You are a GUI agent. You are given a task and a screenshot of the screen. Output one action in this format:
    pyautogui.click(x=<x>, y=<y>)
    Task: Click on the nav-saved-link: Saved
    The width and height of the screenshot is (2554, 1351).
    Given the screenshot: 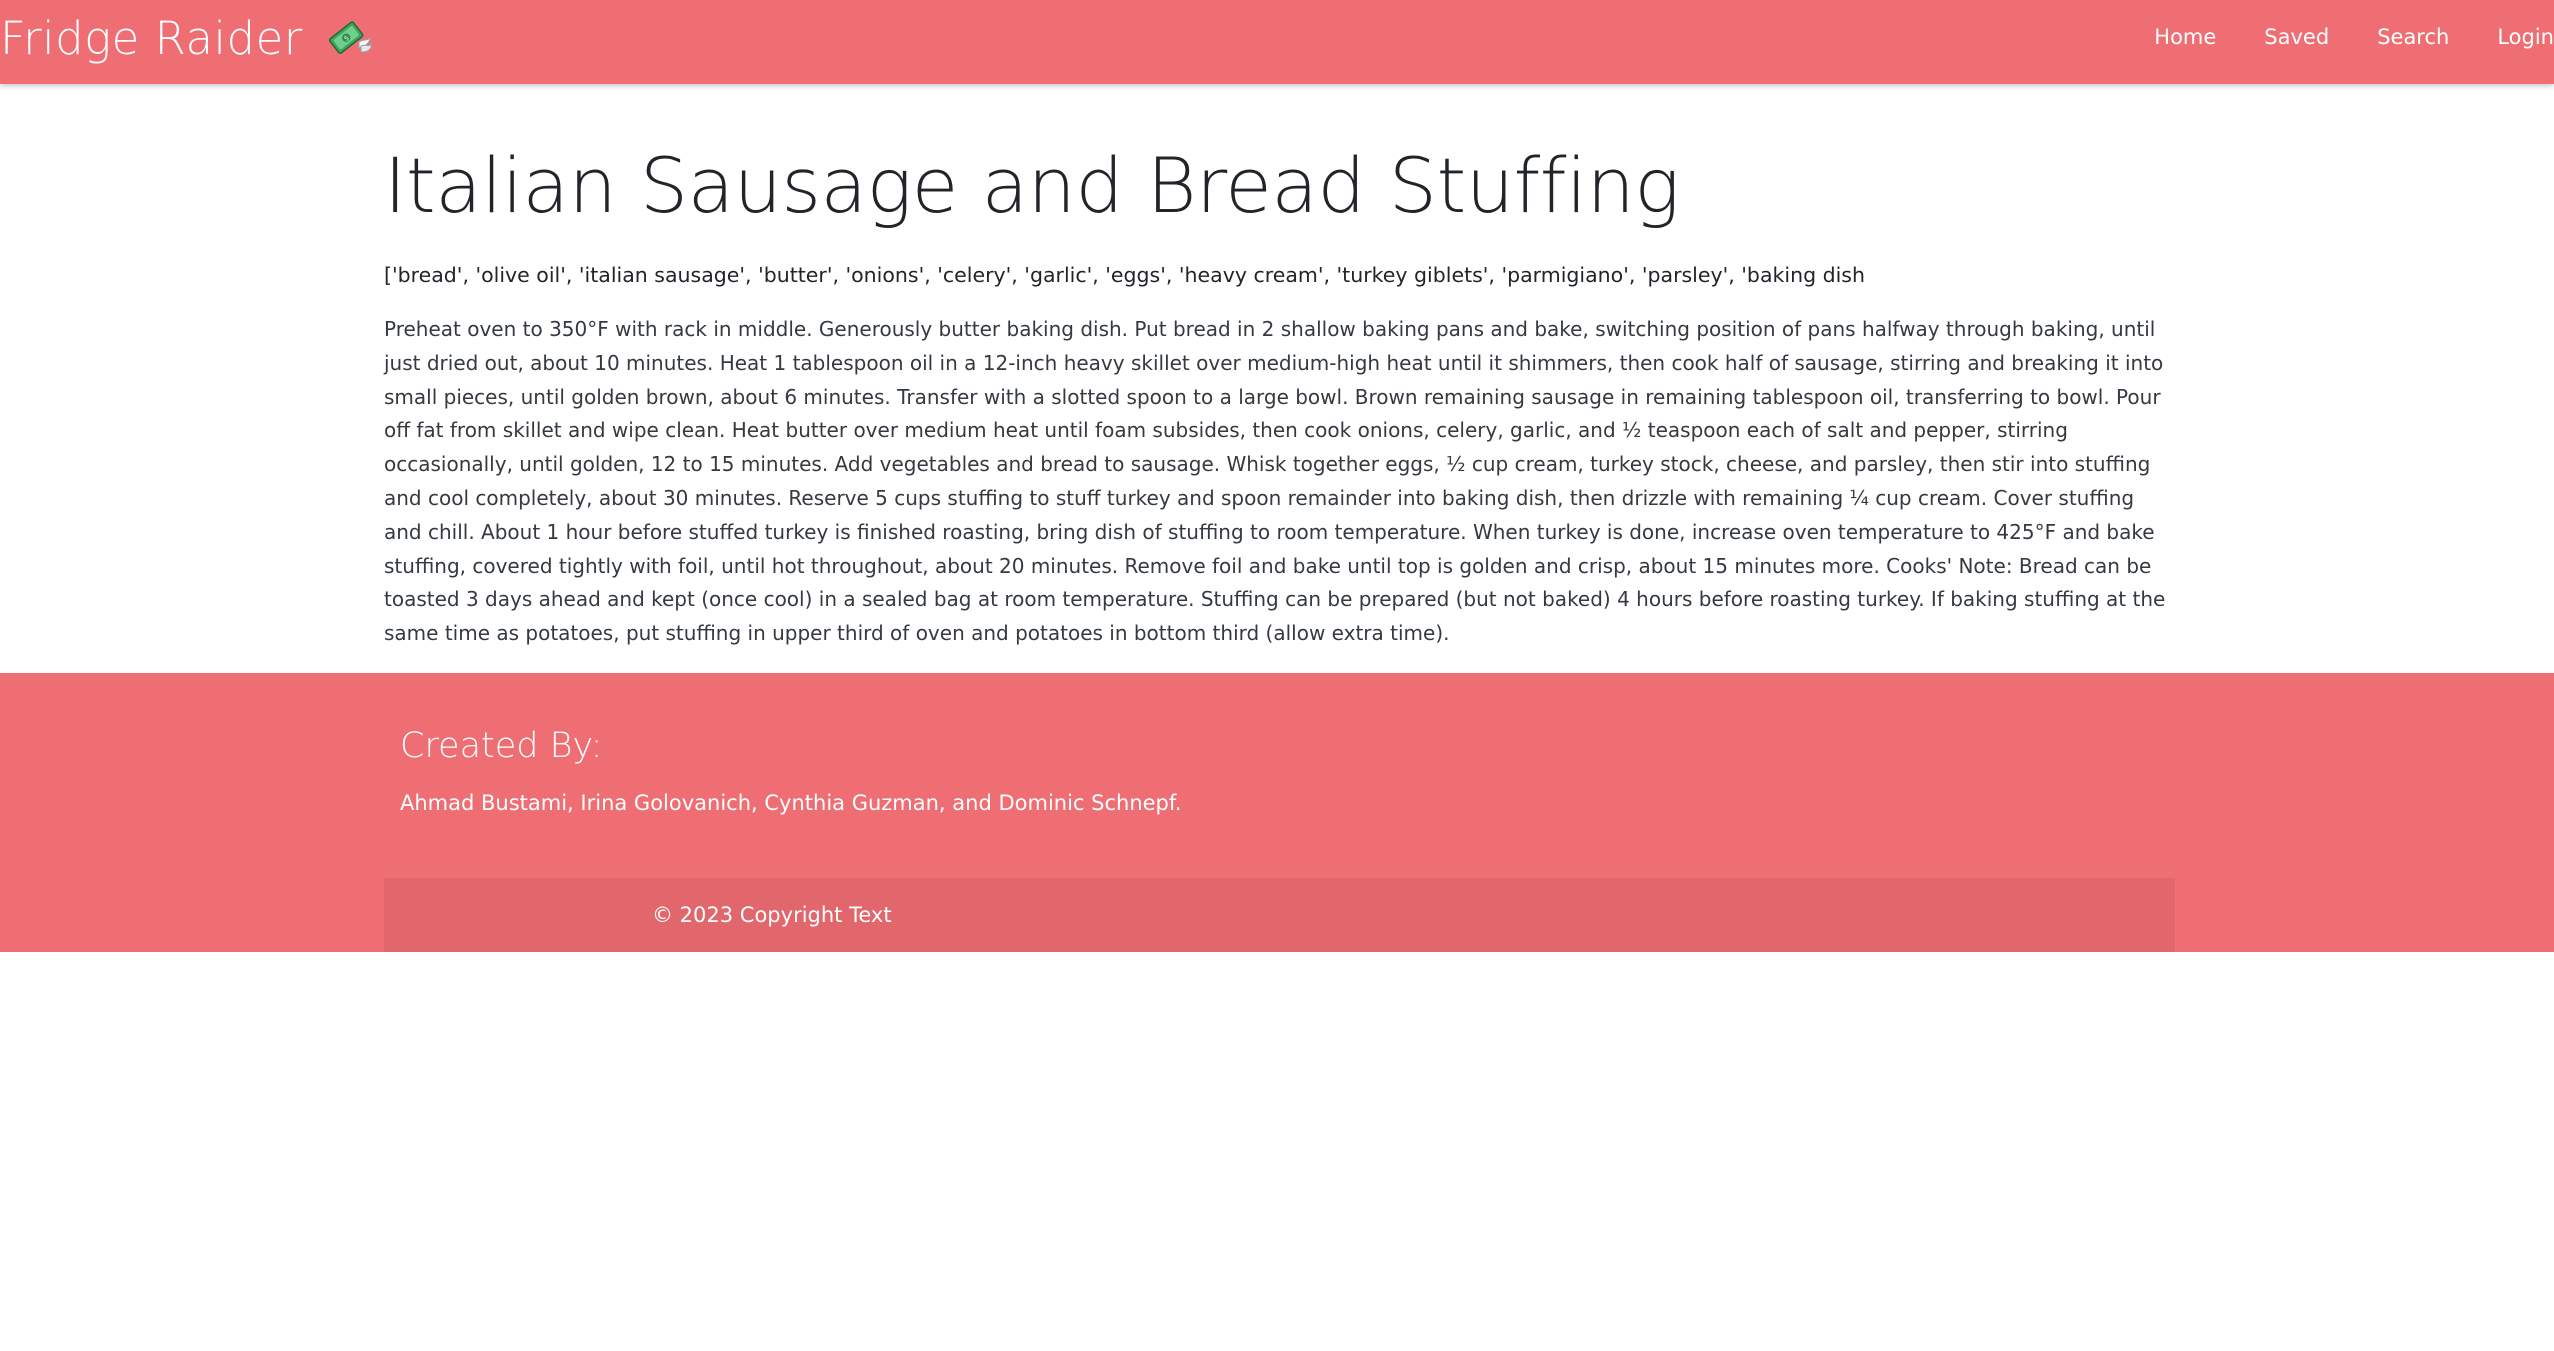 What is the action you would take?
    pyautogui.click(x=2296, y=37)
    